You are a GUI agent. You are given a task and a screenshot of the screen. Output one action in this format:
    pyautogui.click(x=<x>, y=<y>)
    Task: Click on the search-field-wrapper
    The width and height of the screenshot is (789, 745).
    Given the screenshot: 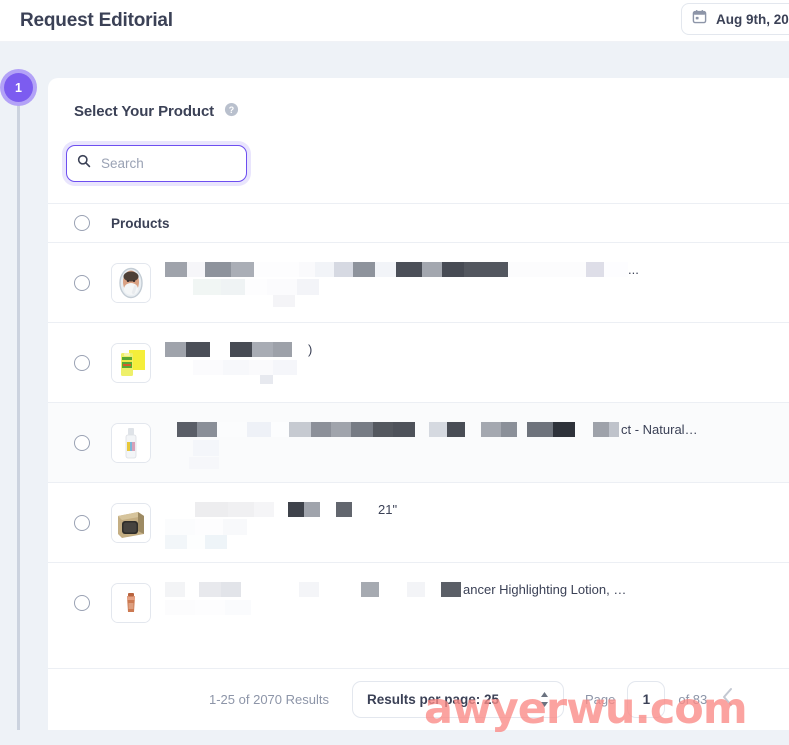 What is the action you would take?
    pyautogui.click(x=156, y=163)
    